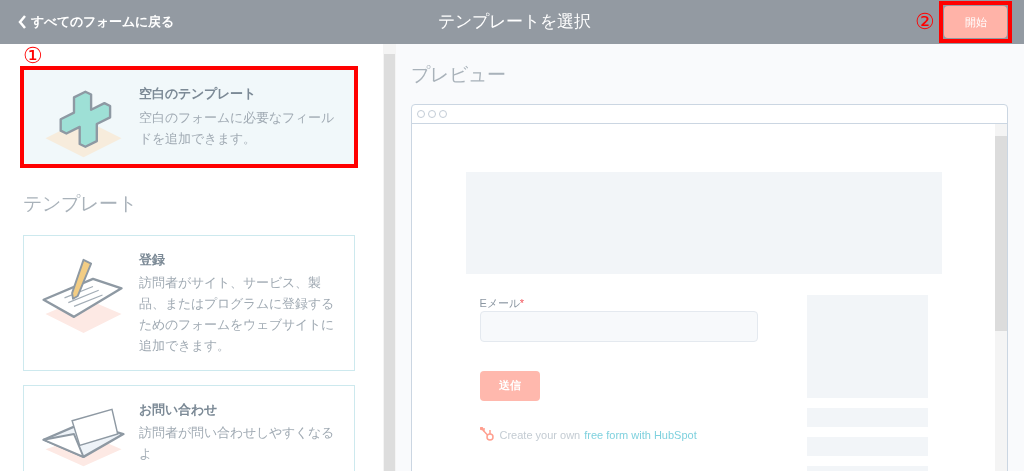 Image resolution: width=1024 pixels, height=471 pixels. Describe the element at coordinates (237, 315) in the screenshot. I see `template-description: 訪問者がサイト、サービス、製品、またはプログラムに登録するためのフォームをウェブサイトに追加できます。` at that location.